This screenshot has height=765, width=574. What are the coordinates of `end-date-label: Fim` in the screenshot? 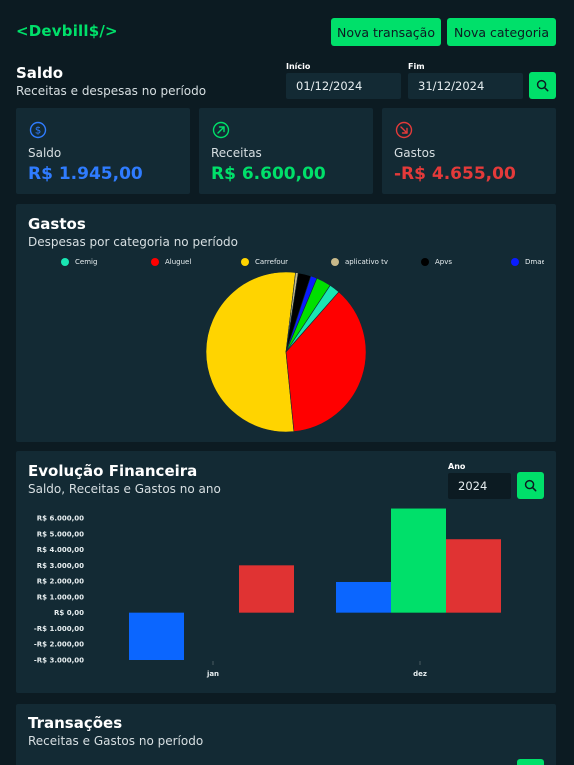 It's located at (416, 66).